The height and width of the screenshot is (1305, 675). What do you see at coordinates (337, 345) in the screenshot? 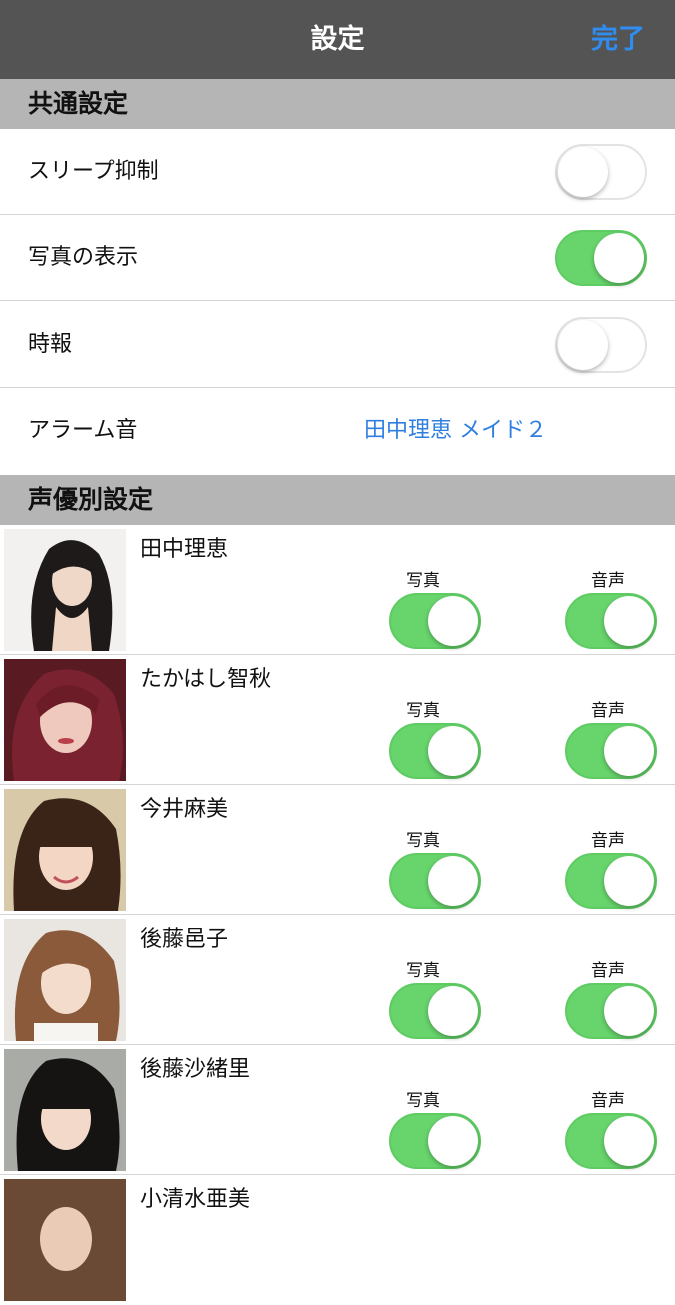
I see `setting-row-time-signal: 時報` at bounding box center [337, 345].